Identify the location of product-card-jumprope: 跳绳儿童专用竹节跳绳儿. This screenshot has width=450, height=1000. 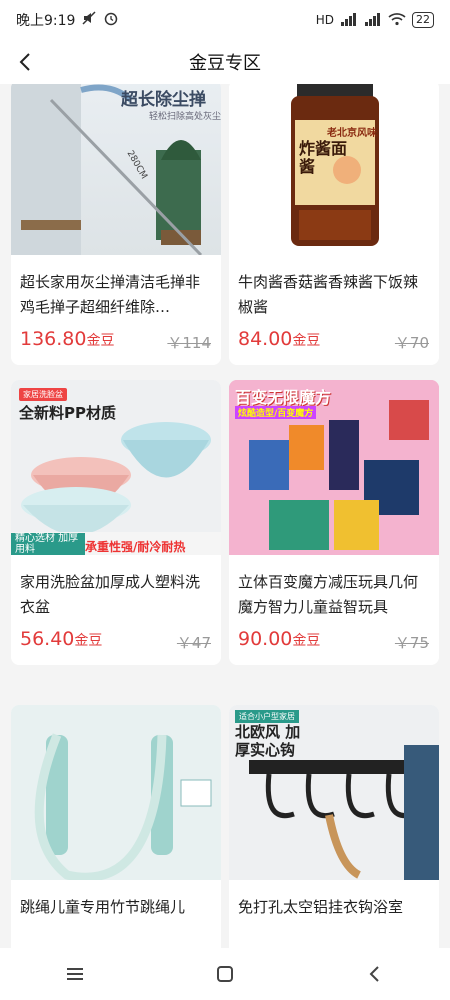
(116, 826).